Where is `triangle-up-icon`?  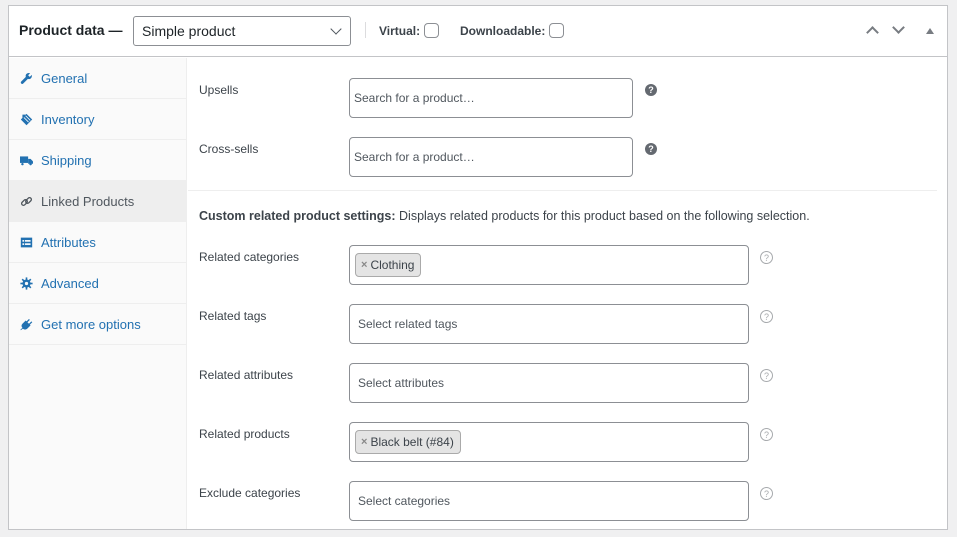 triangle-up-icon is located at coordinates (930, 31).